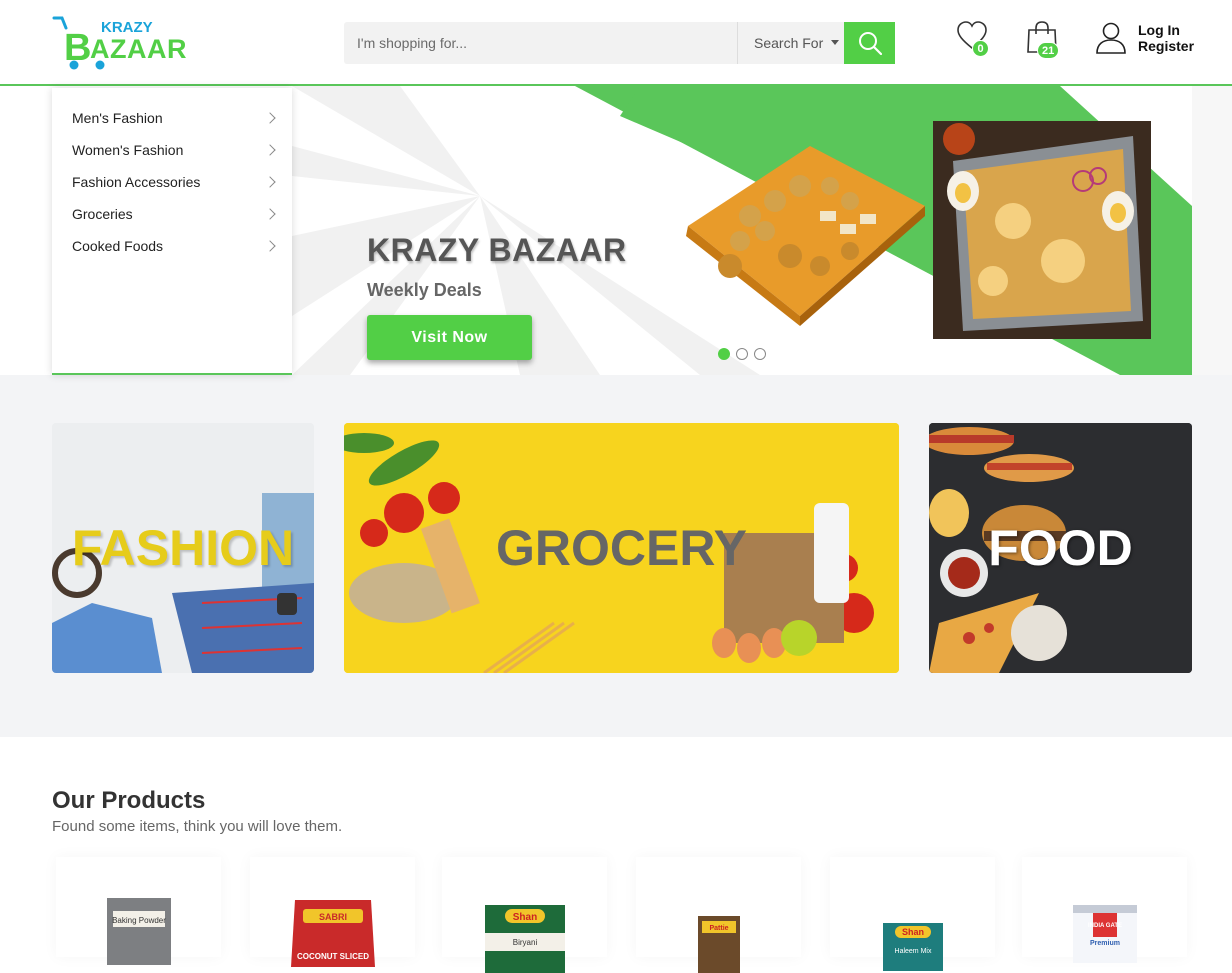 Image resolution: width=1232 pixels, height=973 pixels. I want to click on sidebar-item-label: Women's Fashion, so click(128, 150).